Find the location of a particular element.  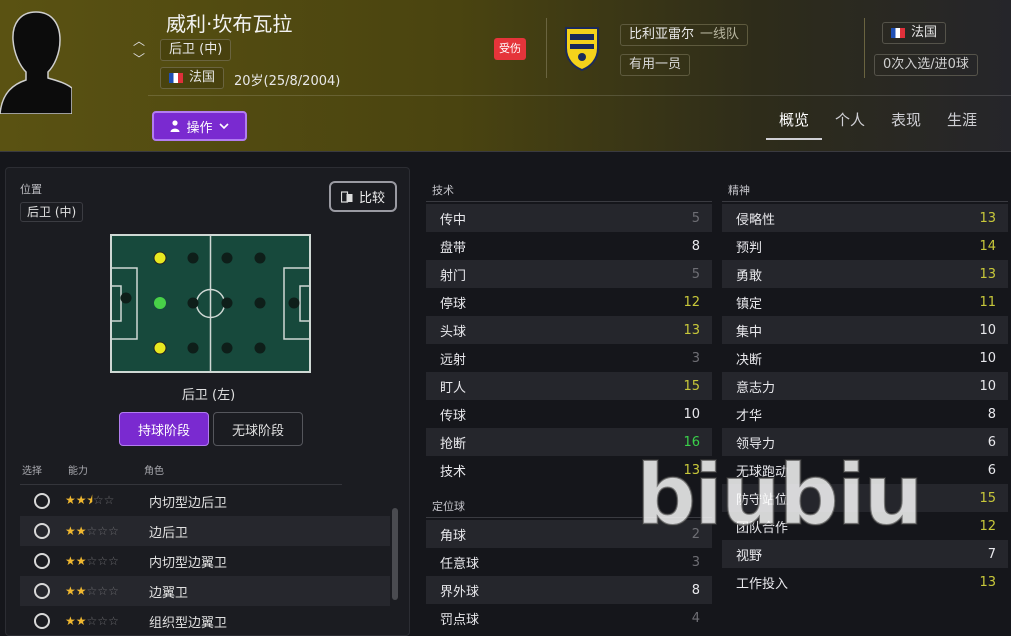

technical-attribute-row: 传球 10 is located at coordinates (569, 414).